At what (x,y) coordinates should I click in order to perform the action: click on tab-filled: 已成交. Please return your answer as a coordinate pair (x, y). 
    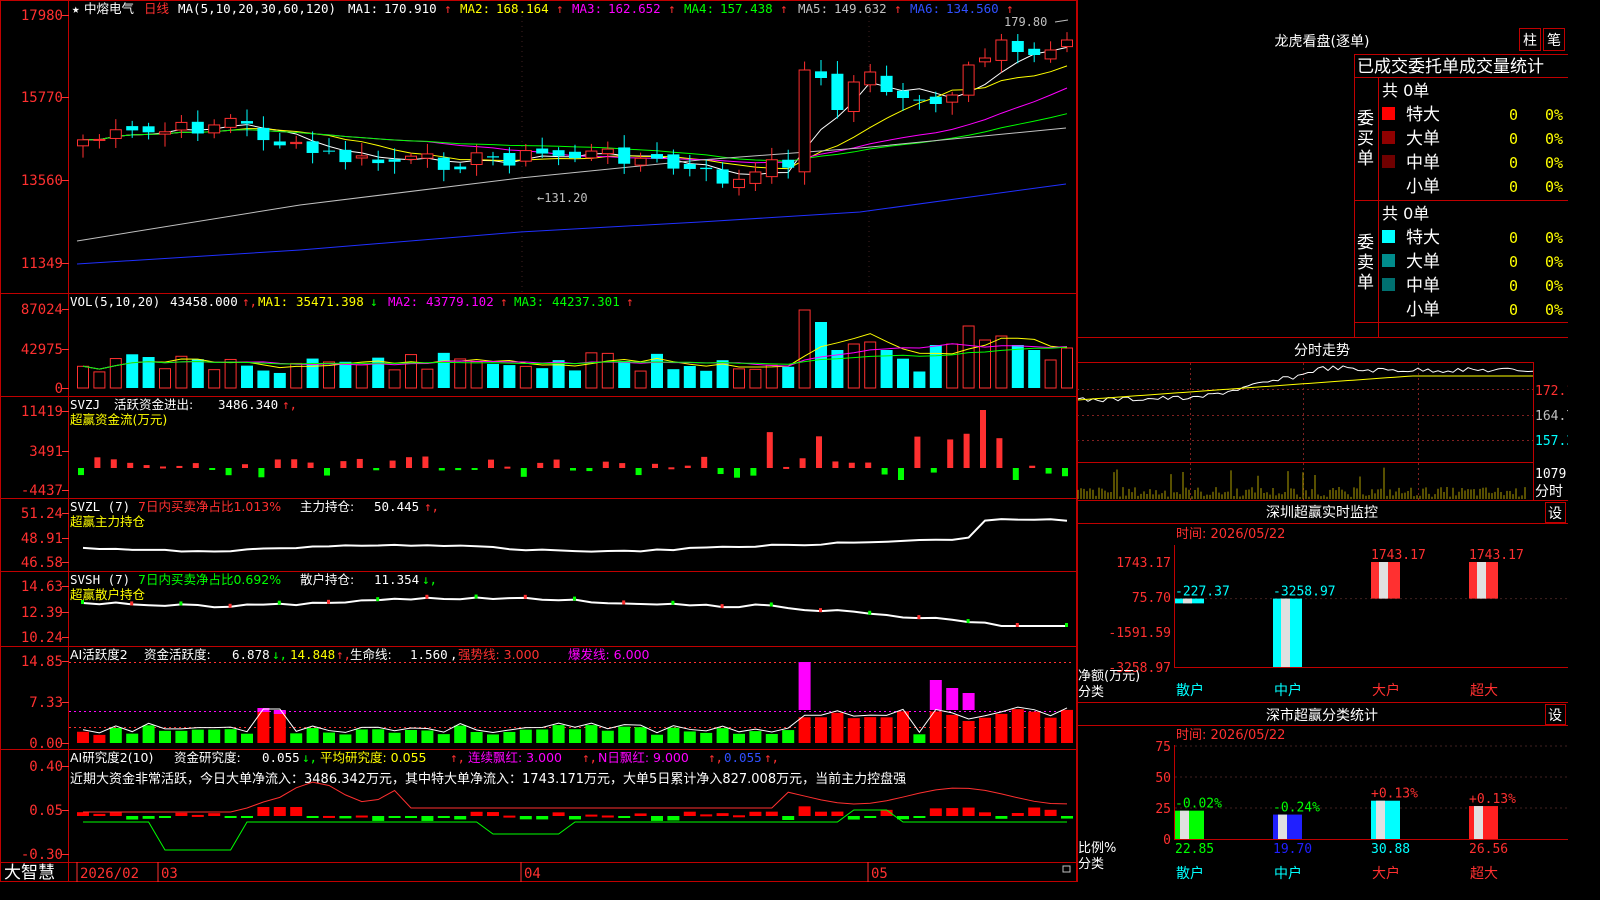
    Looking at the image, I should click on (1382, 67).